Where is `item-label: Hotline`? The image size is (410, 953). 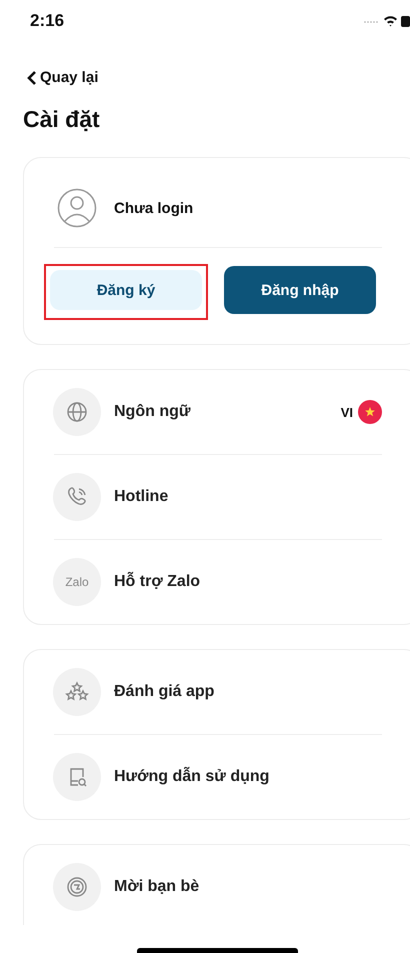
item-label: Hotline is located at coordinates (142, 497).